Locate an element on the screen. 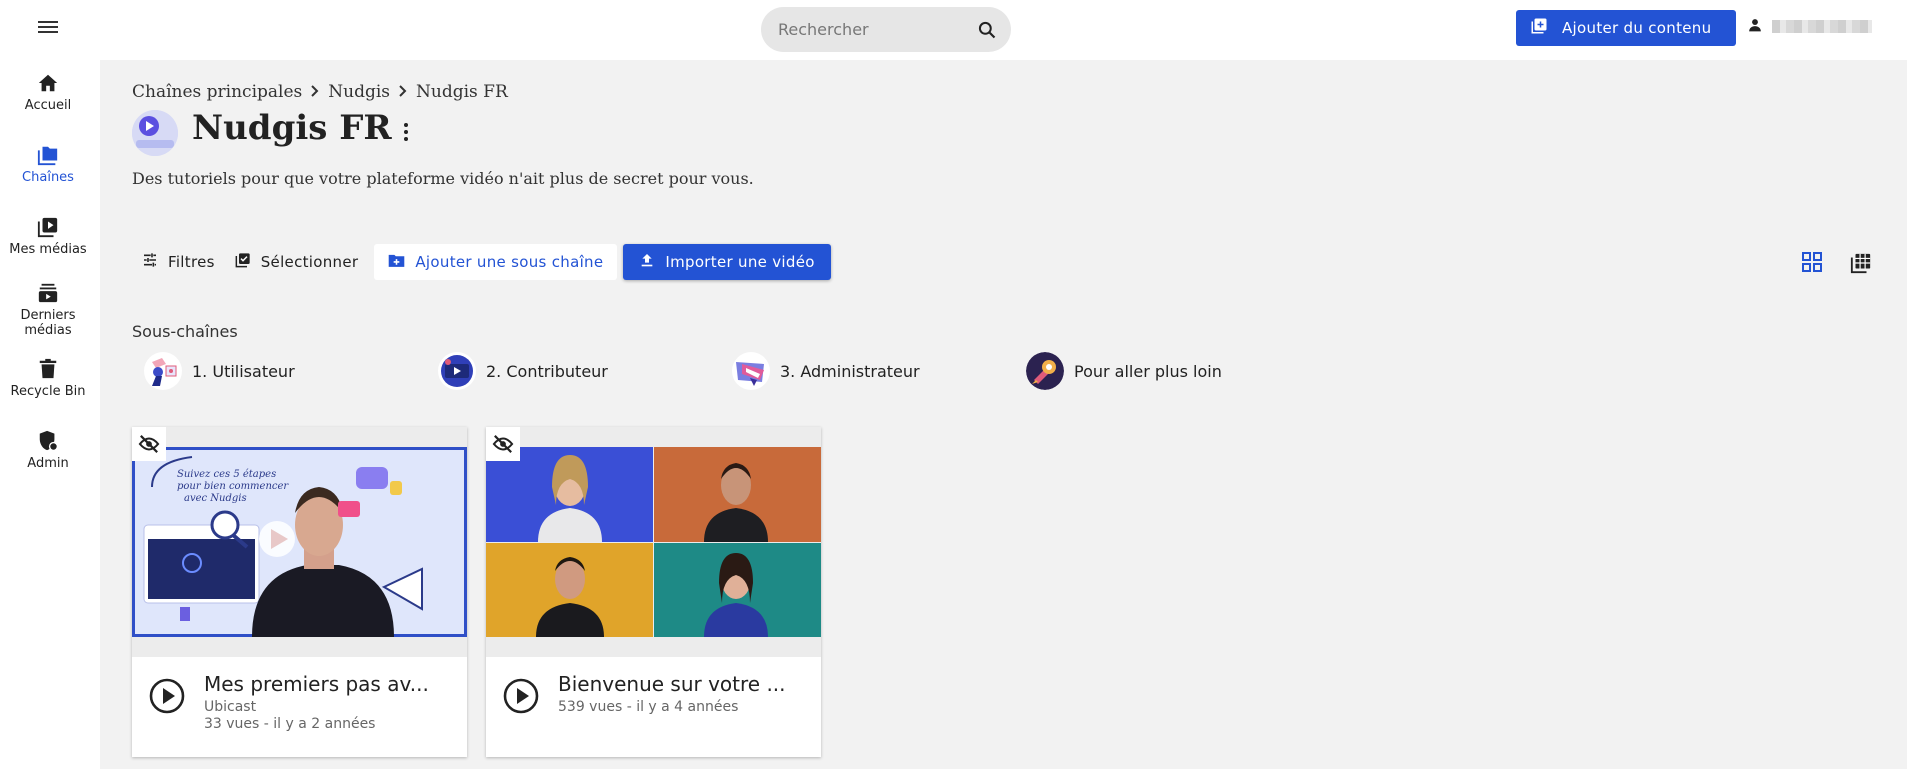 This screenshot has width=1907, height=769. subchannels-title: Sous-chaînes is located at coordinates (185, 331).